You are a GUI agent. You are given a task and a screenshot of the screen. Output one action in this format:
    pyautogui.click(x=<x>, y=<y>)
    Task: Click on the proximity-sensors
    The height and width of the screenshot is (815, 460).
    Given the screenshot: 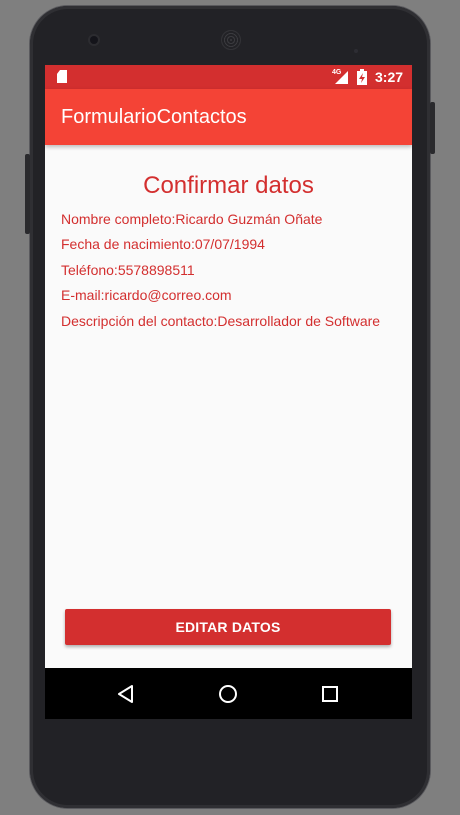 What is the action you would take?
    pyautogui.click(x=364, y=55)
    